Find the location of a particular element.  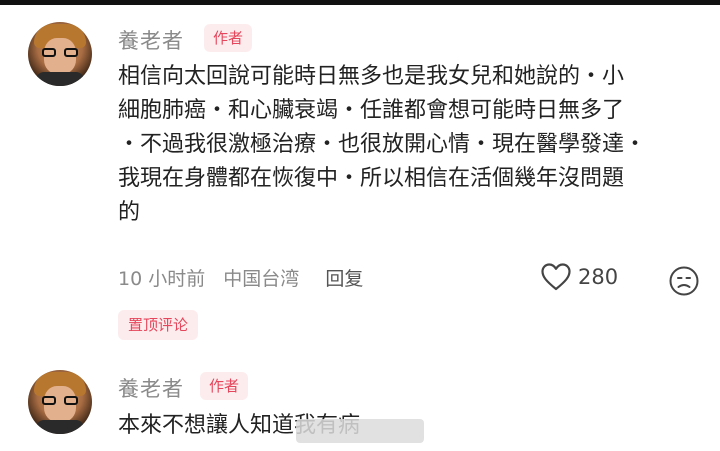

comment-line: ・不過我很激極治療・也很放開心情・現在醫學發達・ is located at coordinates (382, 144).